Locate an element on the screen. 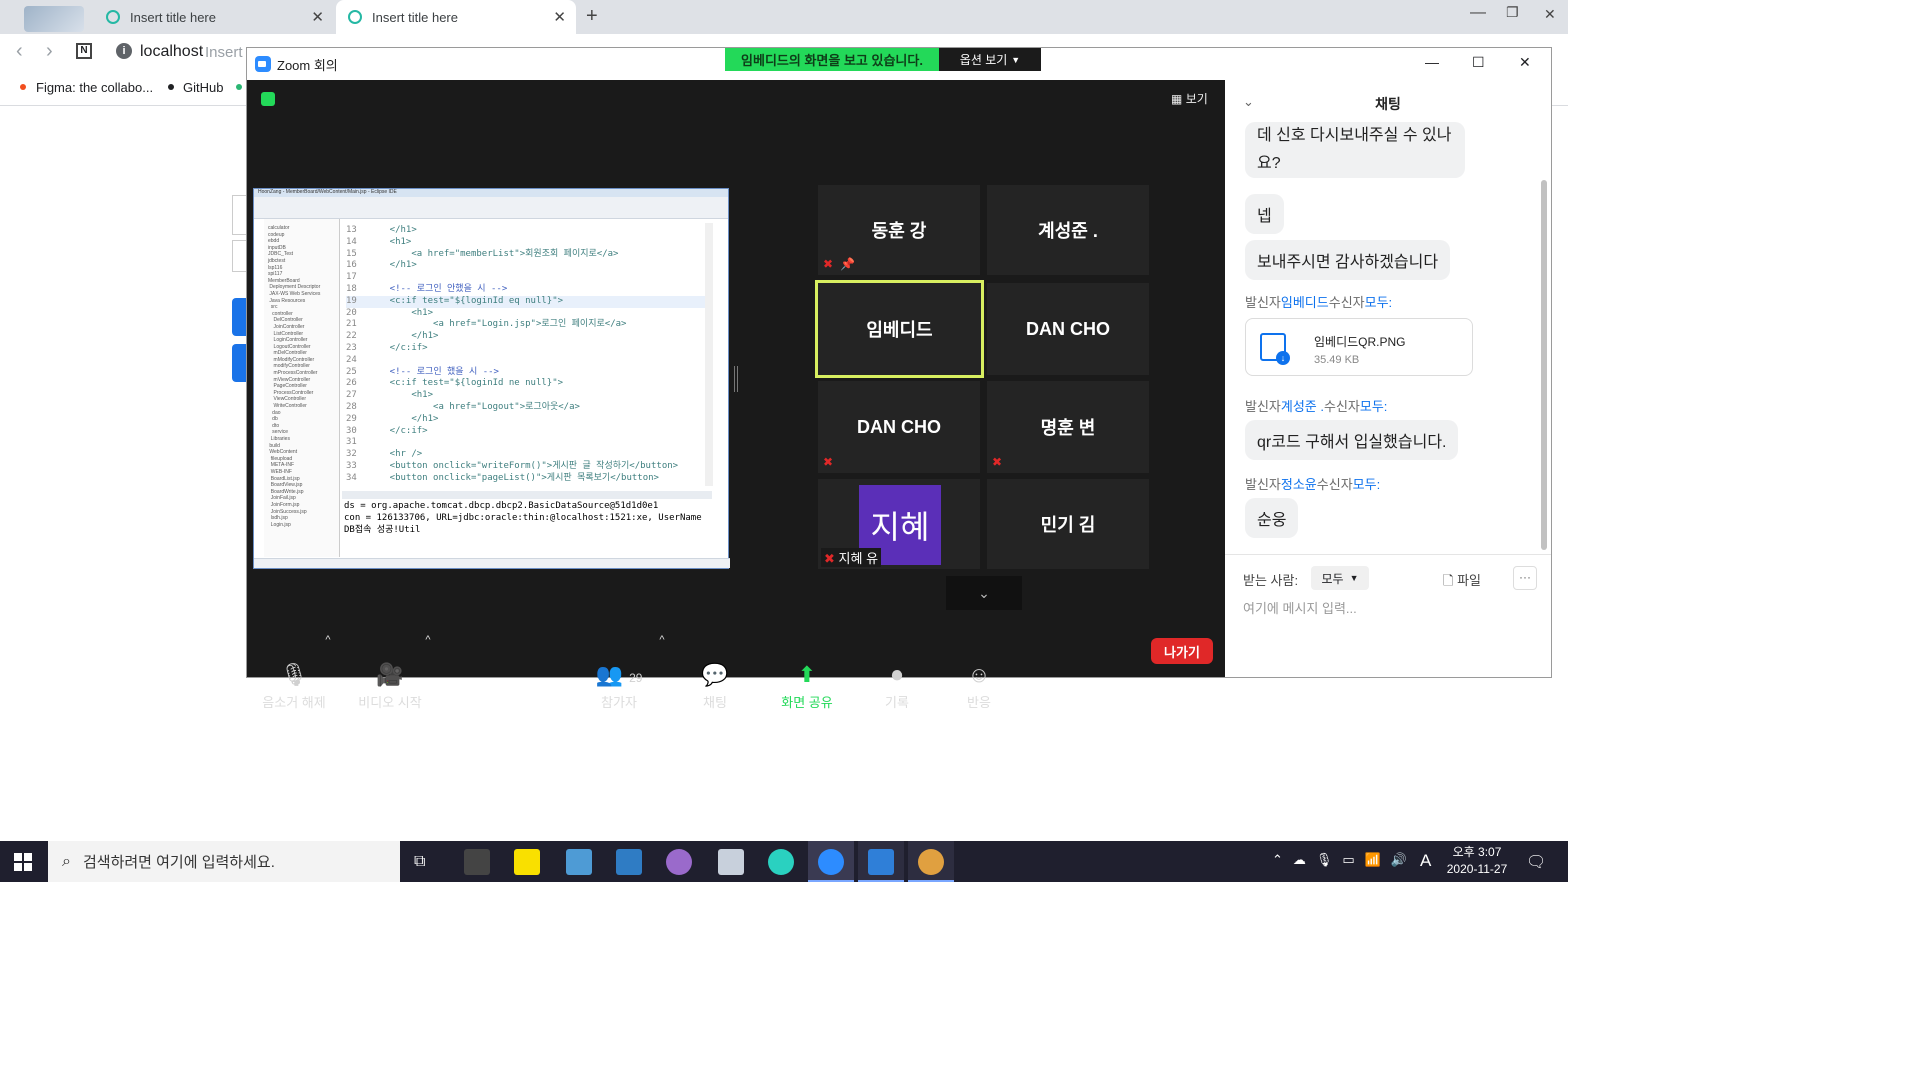 The height and width of the screenshot is (1080, 1920). code-line: 24 is located at coordinates (527, 361).